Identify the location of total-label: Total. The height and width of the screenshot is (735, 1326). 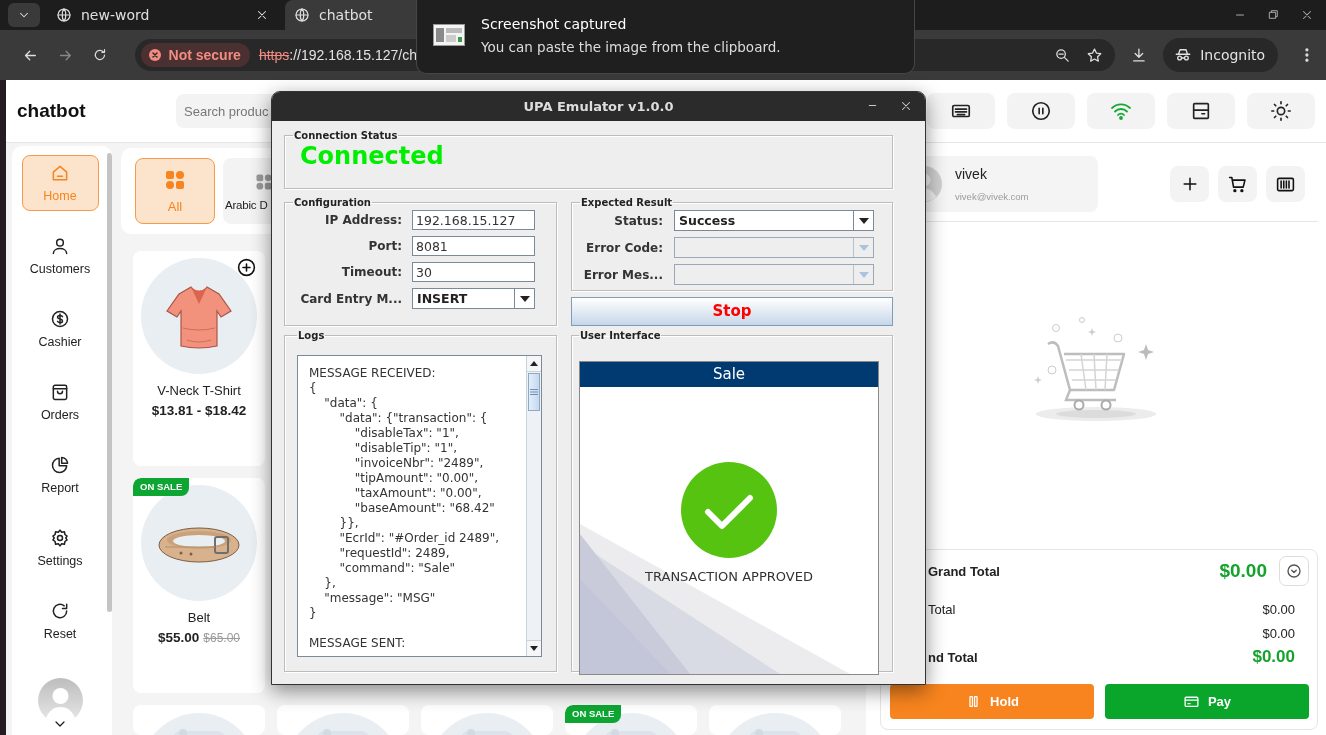
(942, 609).